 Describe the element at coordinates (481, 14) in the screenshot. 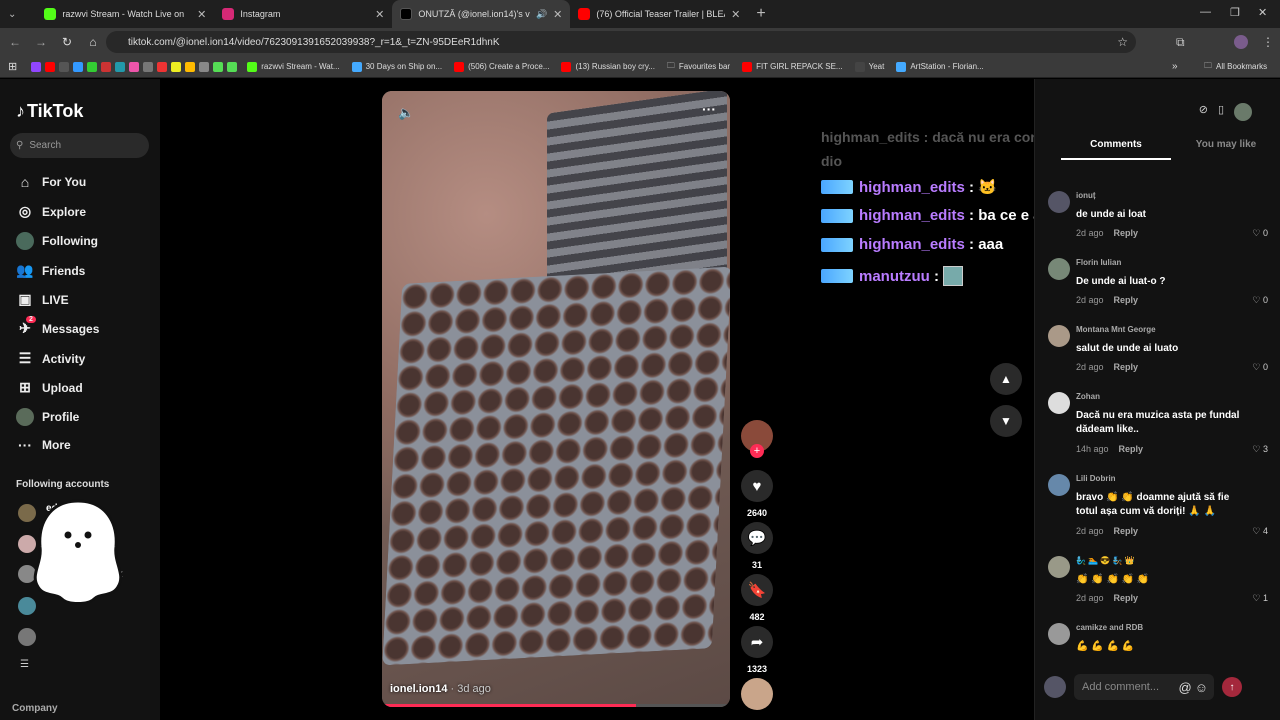

I see `browser-tab-tiktok: ONUTZĂ (@ionel.ion14)'s v 🔊 ✕` at that location.